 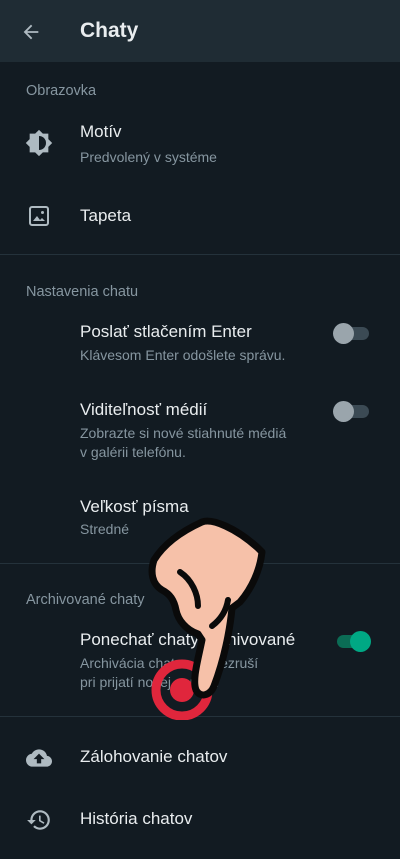 What do you see at coordinates (183, 433) in the screenshot?
I see `media-visibility-subtitle-line1: Zobrazte si nové stiahnuté médiá` at bounding box center [183, 433].